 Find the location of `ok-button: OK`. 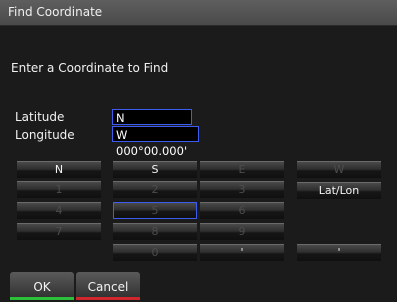

ok-button: OK is located at coordinates (42, 286).